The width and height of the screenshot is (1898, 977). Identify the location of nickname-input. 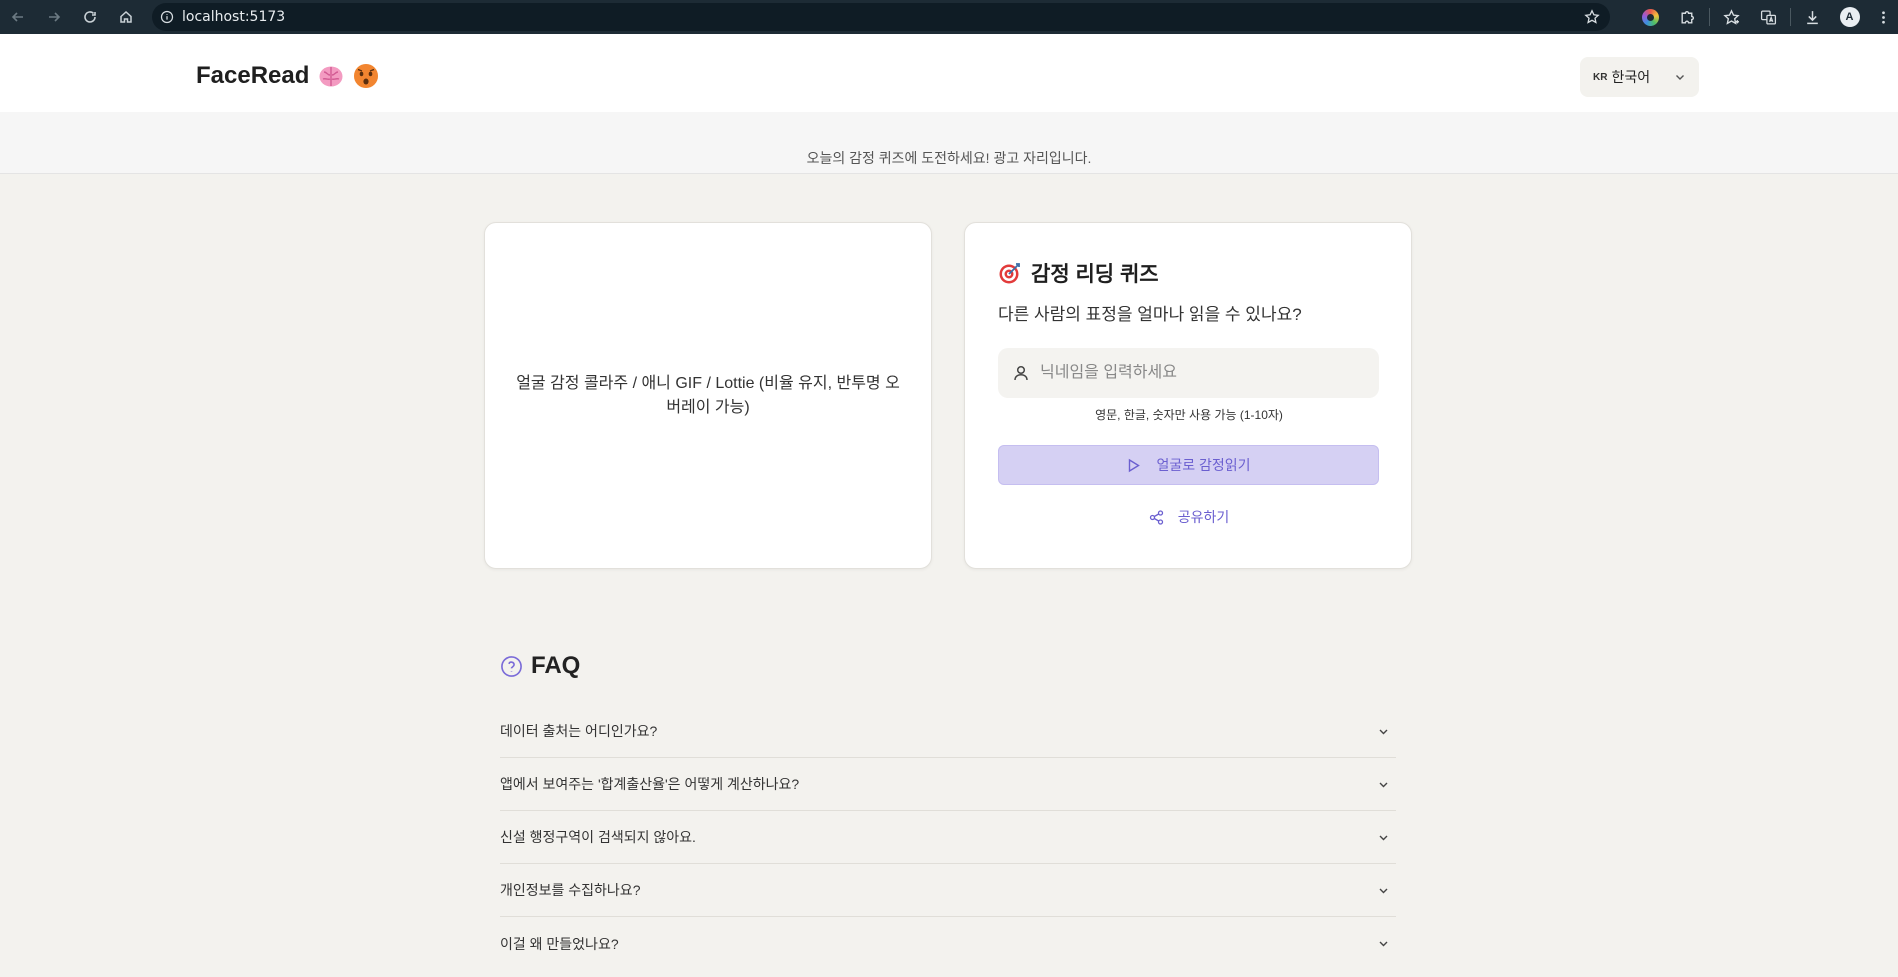
(1200, 373).